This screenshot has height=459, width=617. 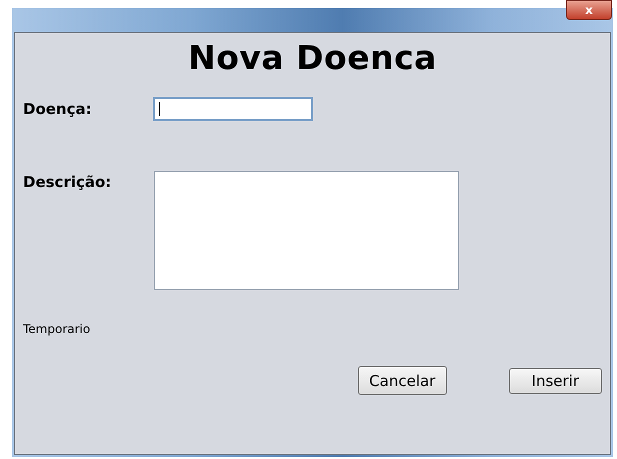 I want to click on dialog-heading: Nova Doenca, so click(x=312, y=58).